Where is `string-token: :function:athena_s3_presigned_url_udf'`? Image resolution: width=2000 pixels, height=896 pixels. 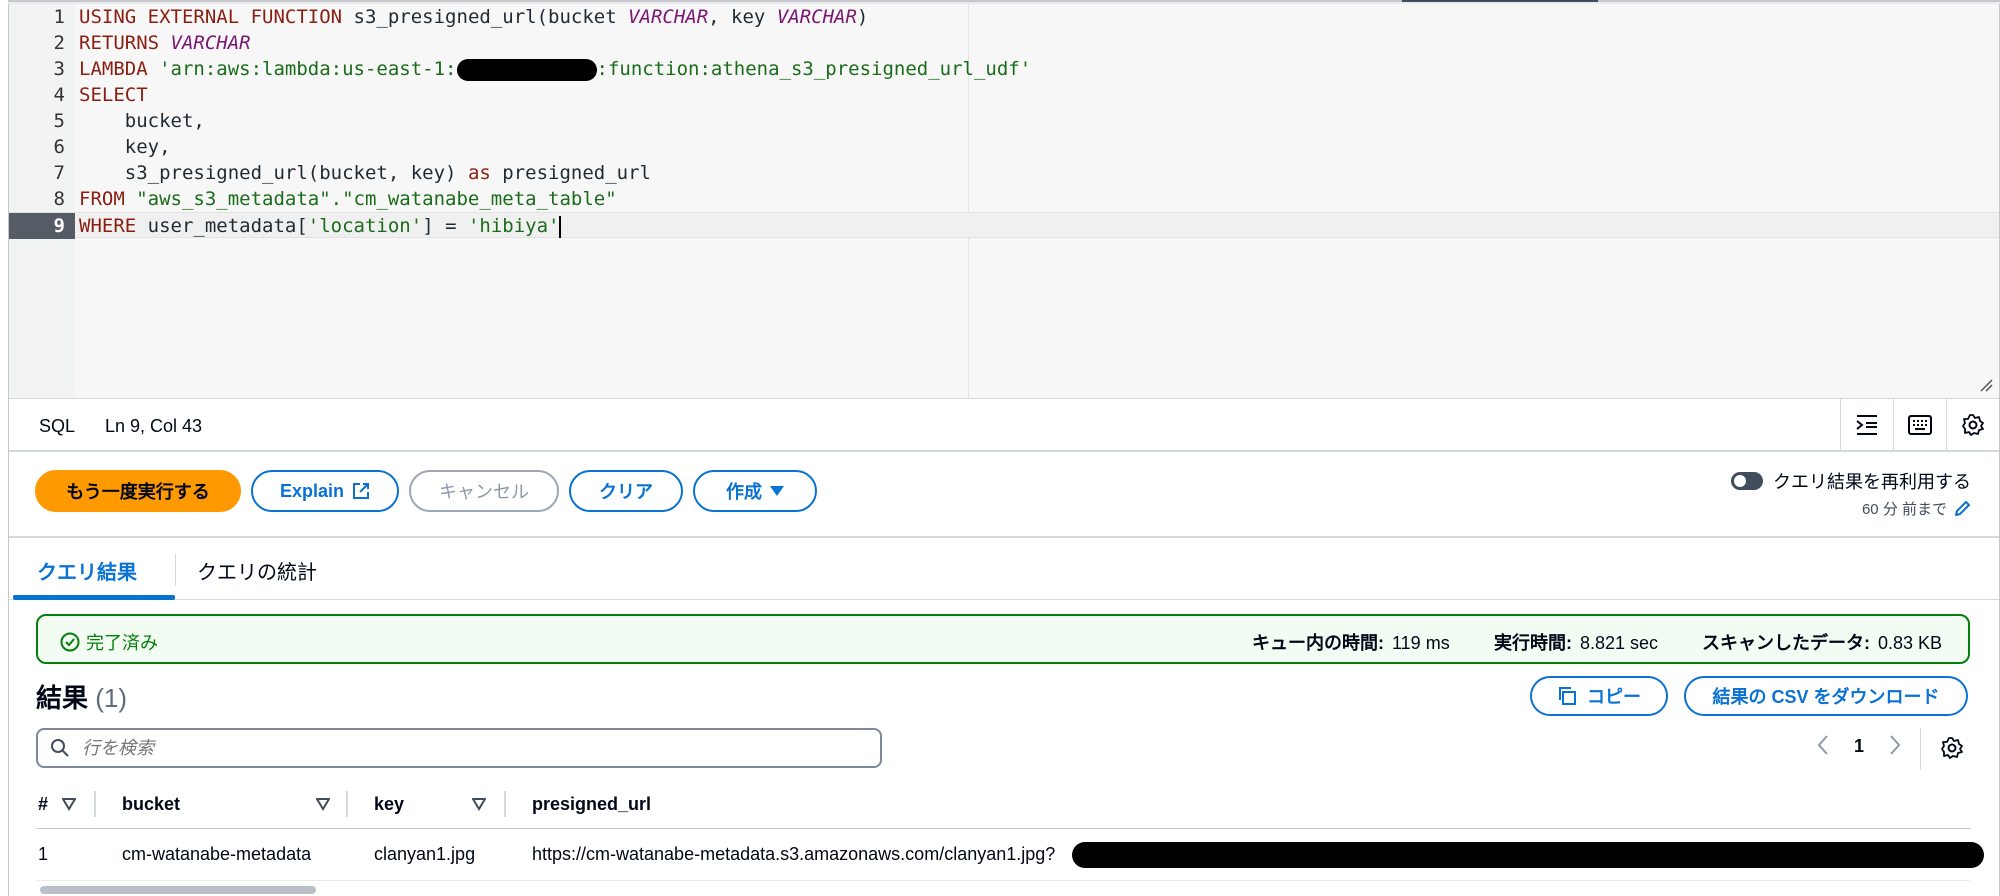
string-token: :function:athena_s3_presigned_url_udf' is located at coordinates (814, 69).